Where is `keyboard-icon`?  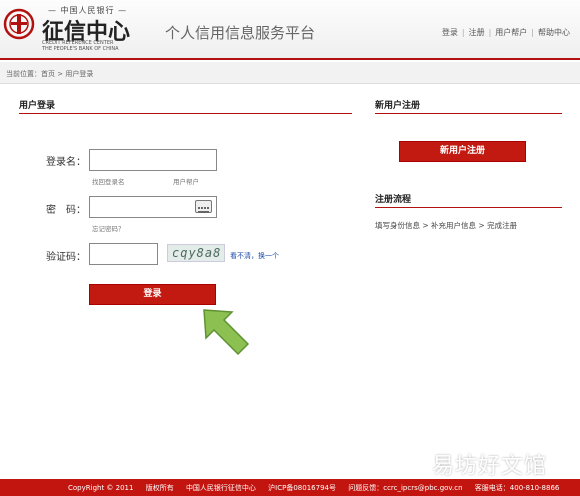 keyboard-icon is located at coordinates (203, 206).